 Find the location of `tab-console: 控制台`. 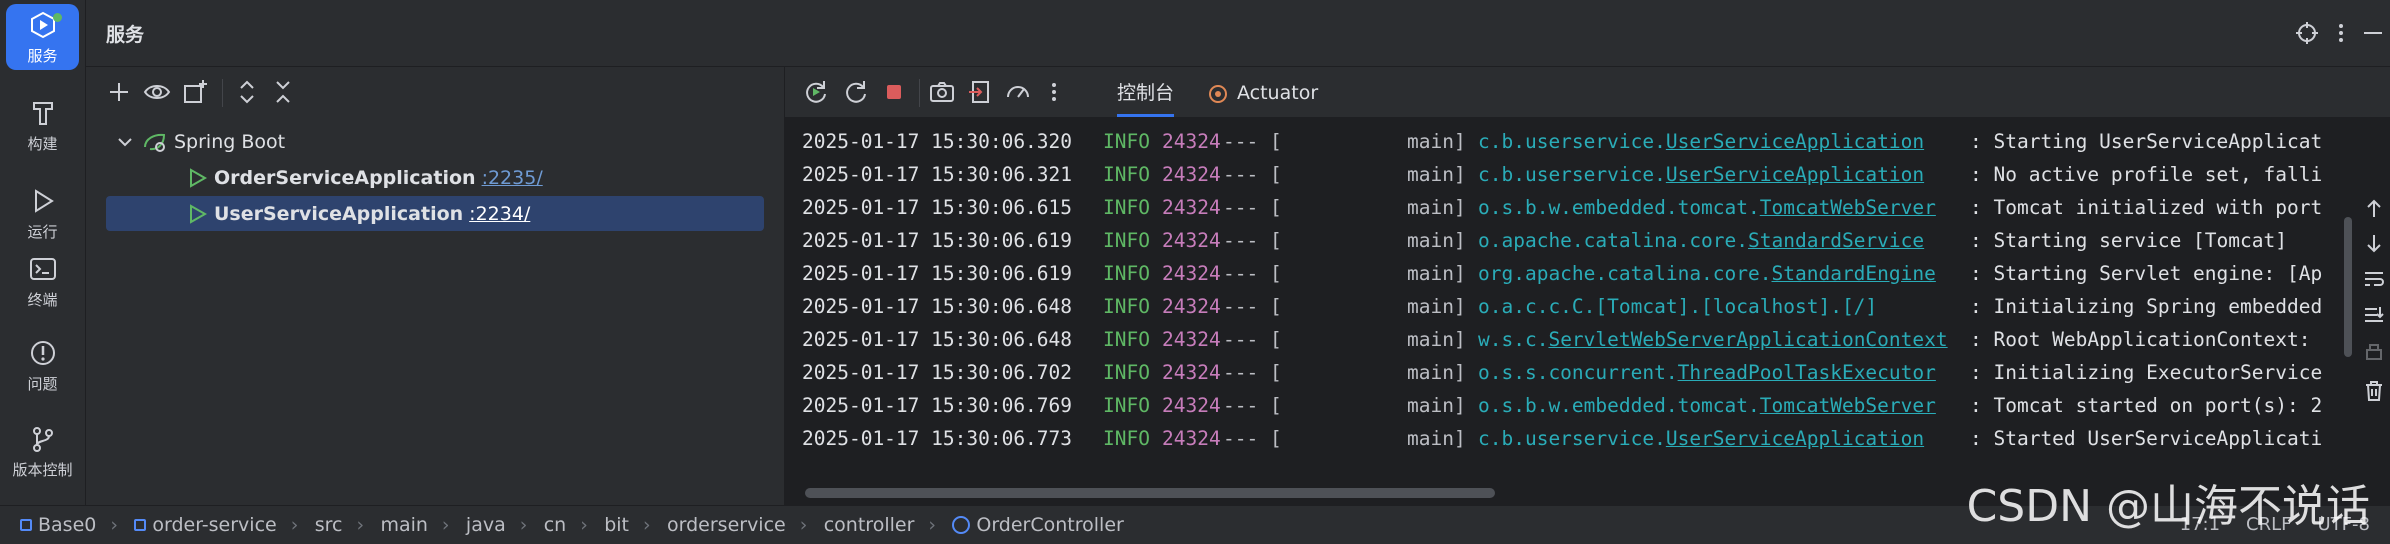

tab-console: 控制台 is located at coordinates (1146, 97).